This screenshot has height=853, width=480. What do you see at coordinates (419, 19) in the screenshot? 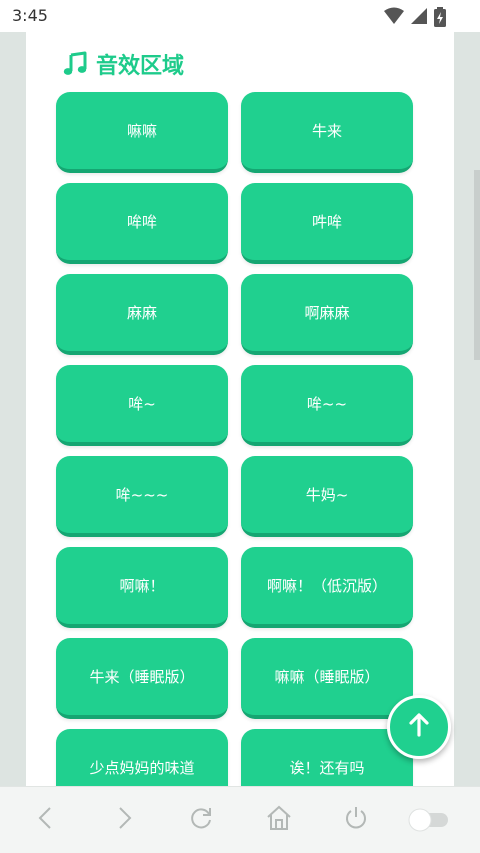
I see `signal-icon` at bounding box center [419, 19].